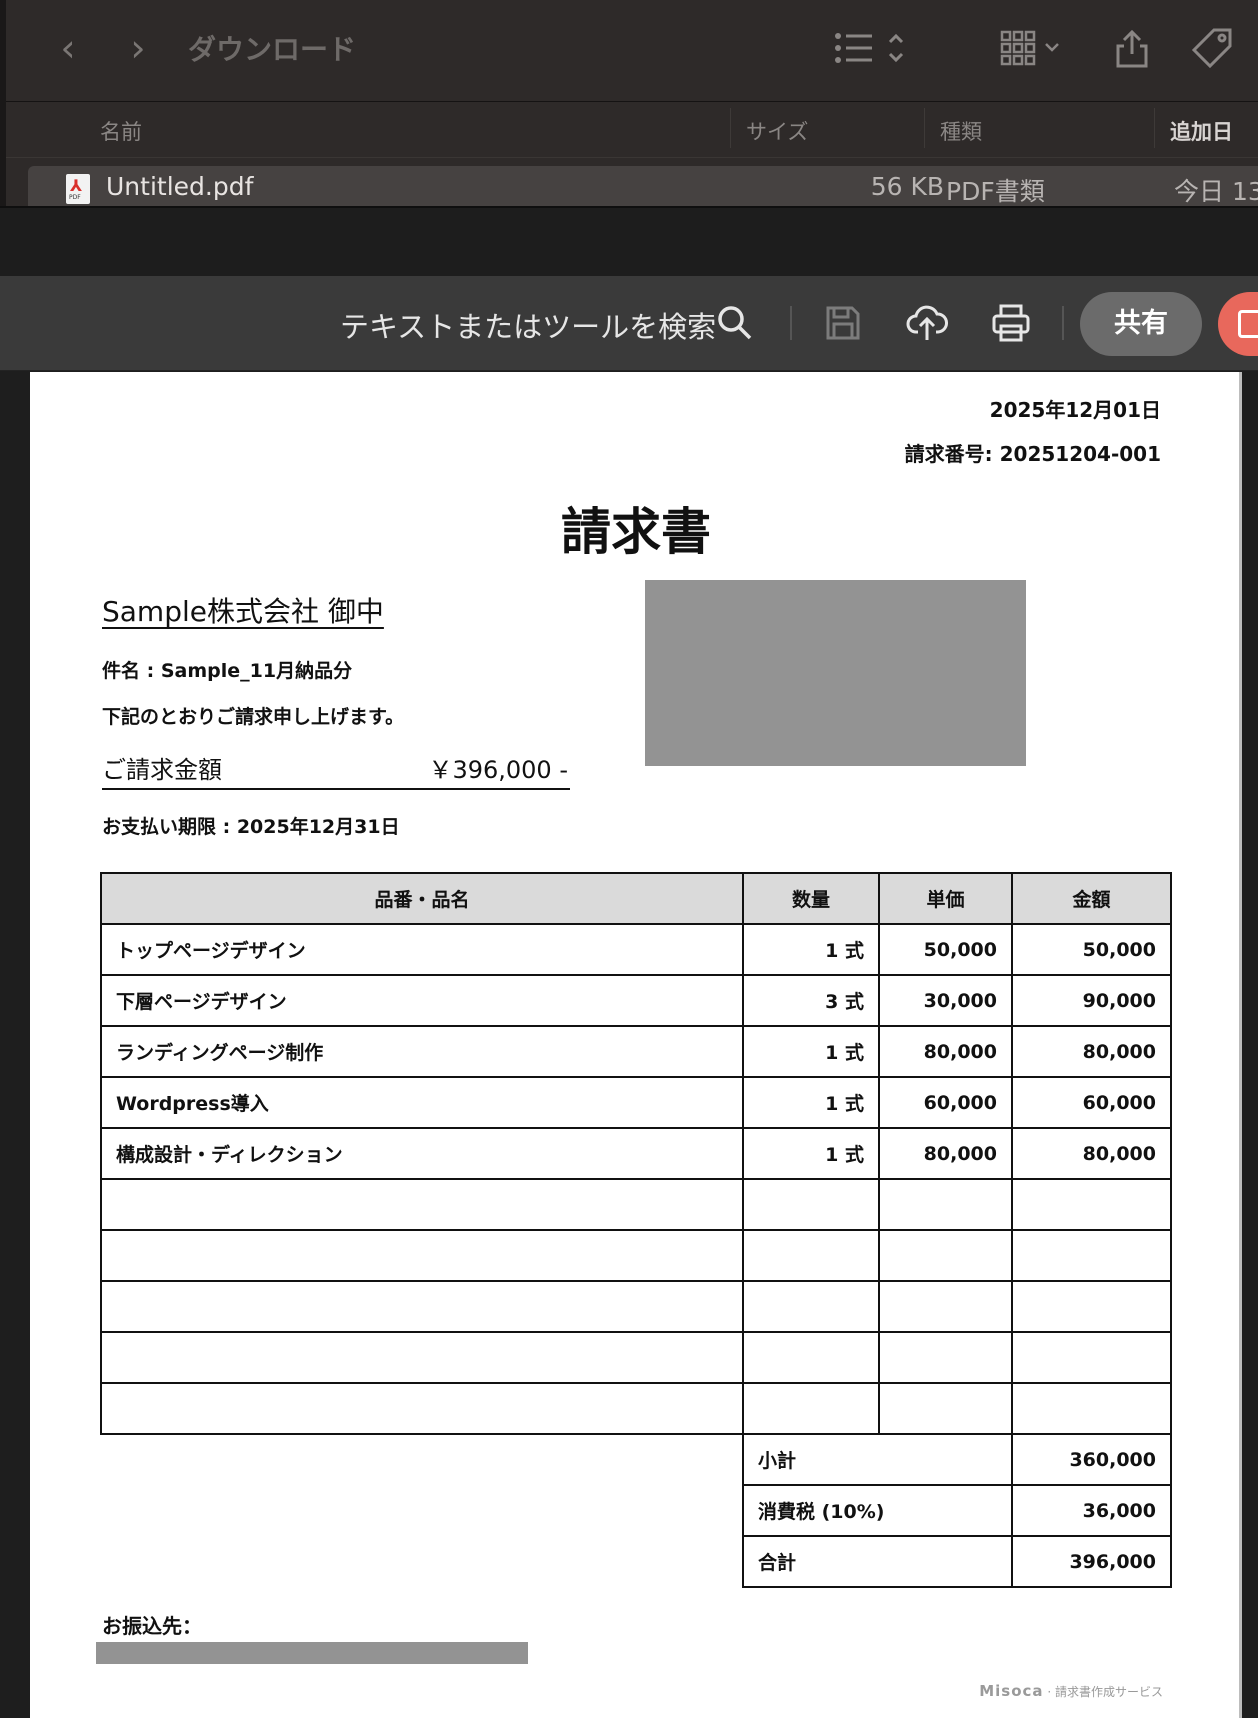 The height and width of the screenshot is (1718, 1258). Describe the element at coordinates (835, 673) in the screenshot. I see `redacted-issuer-block` at that location.